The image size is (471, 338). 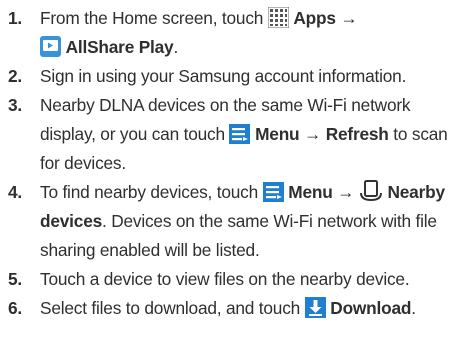 I want to click on step-text: Select files to download, and touch, so click(x=172, y=308).